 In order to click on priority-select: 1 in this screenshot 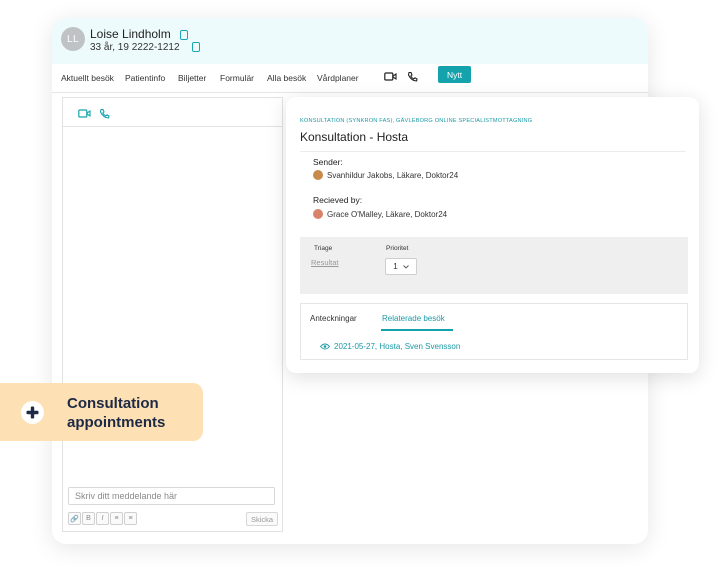, I will do `click(401, 266)`.